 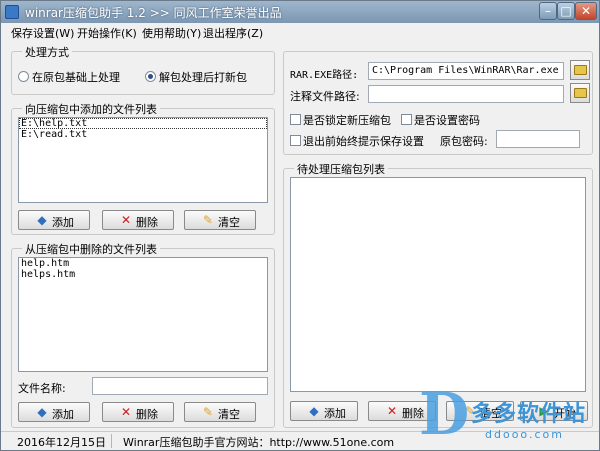 What do you see at coordinates (42, 33) in the screenshot?
I see `menu-save-settings: 保存设置(W)` at bounding box center [42, 33].